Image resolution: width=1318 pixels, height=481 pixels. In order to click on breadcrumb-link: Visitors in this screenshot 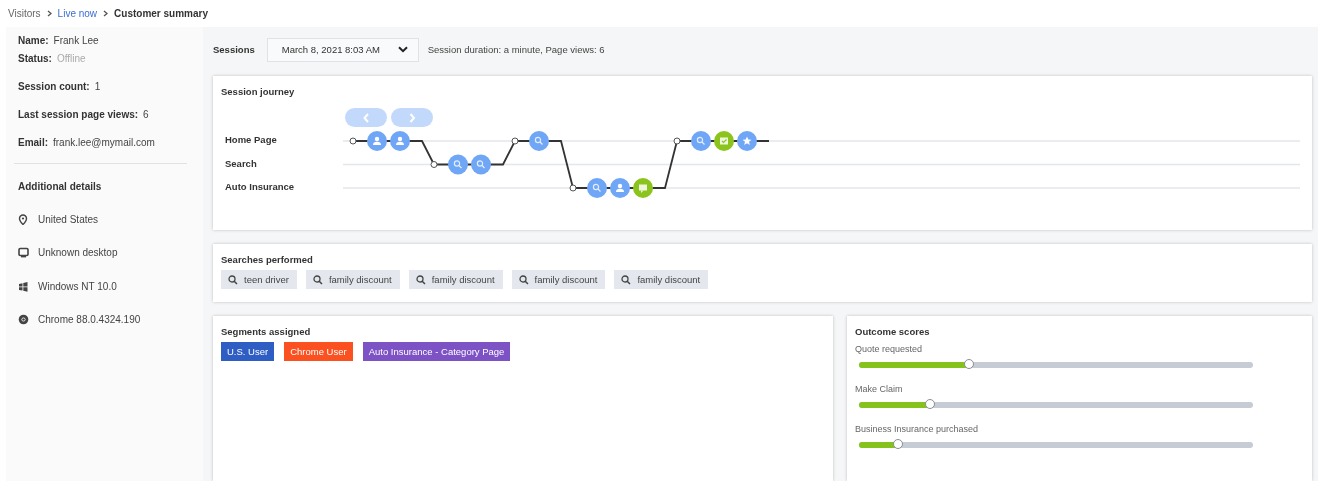, I will do `click(24, 13)`.